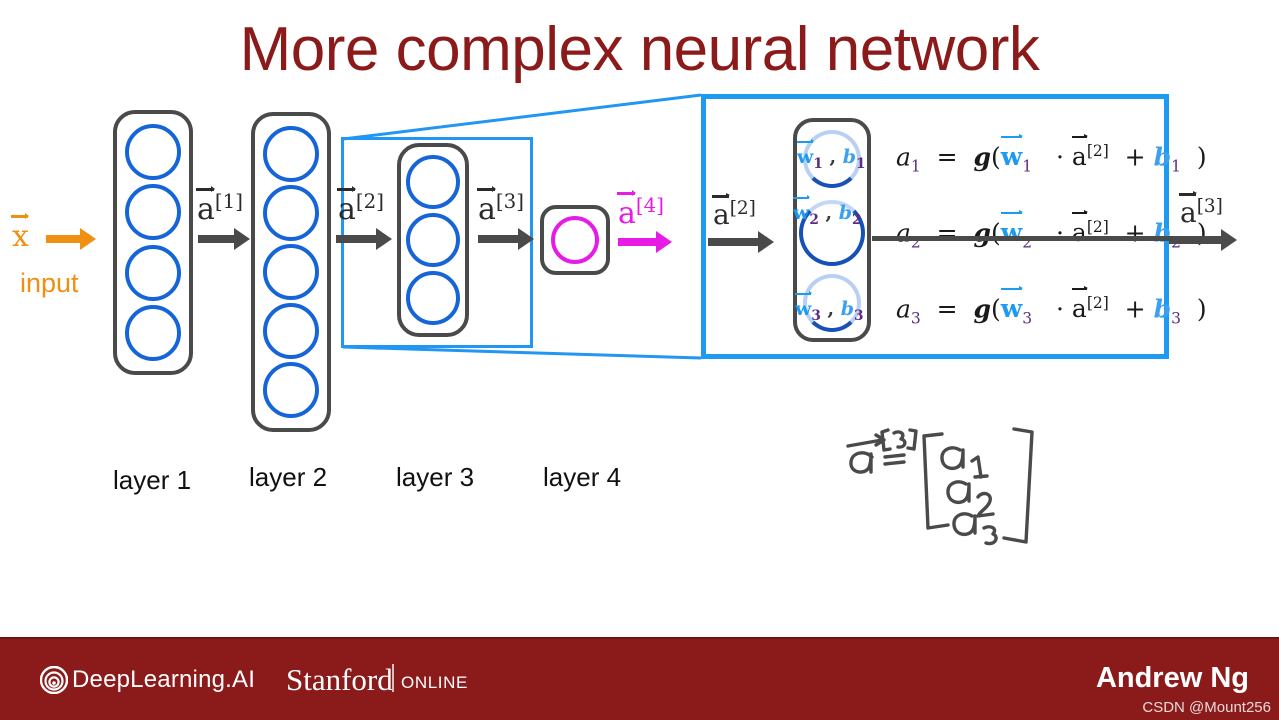 The height and width of the screenshot is (720, 1279). I want to click on footer-divider, so click(639, 638).